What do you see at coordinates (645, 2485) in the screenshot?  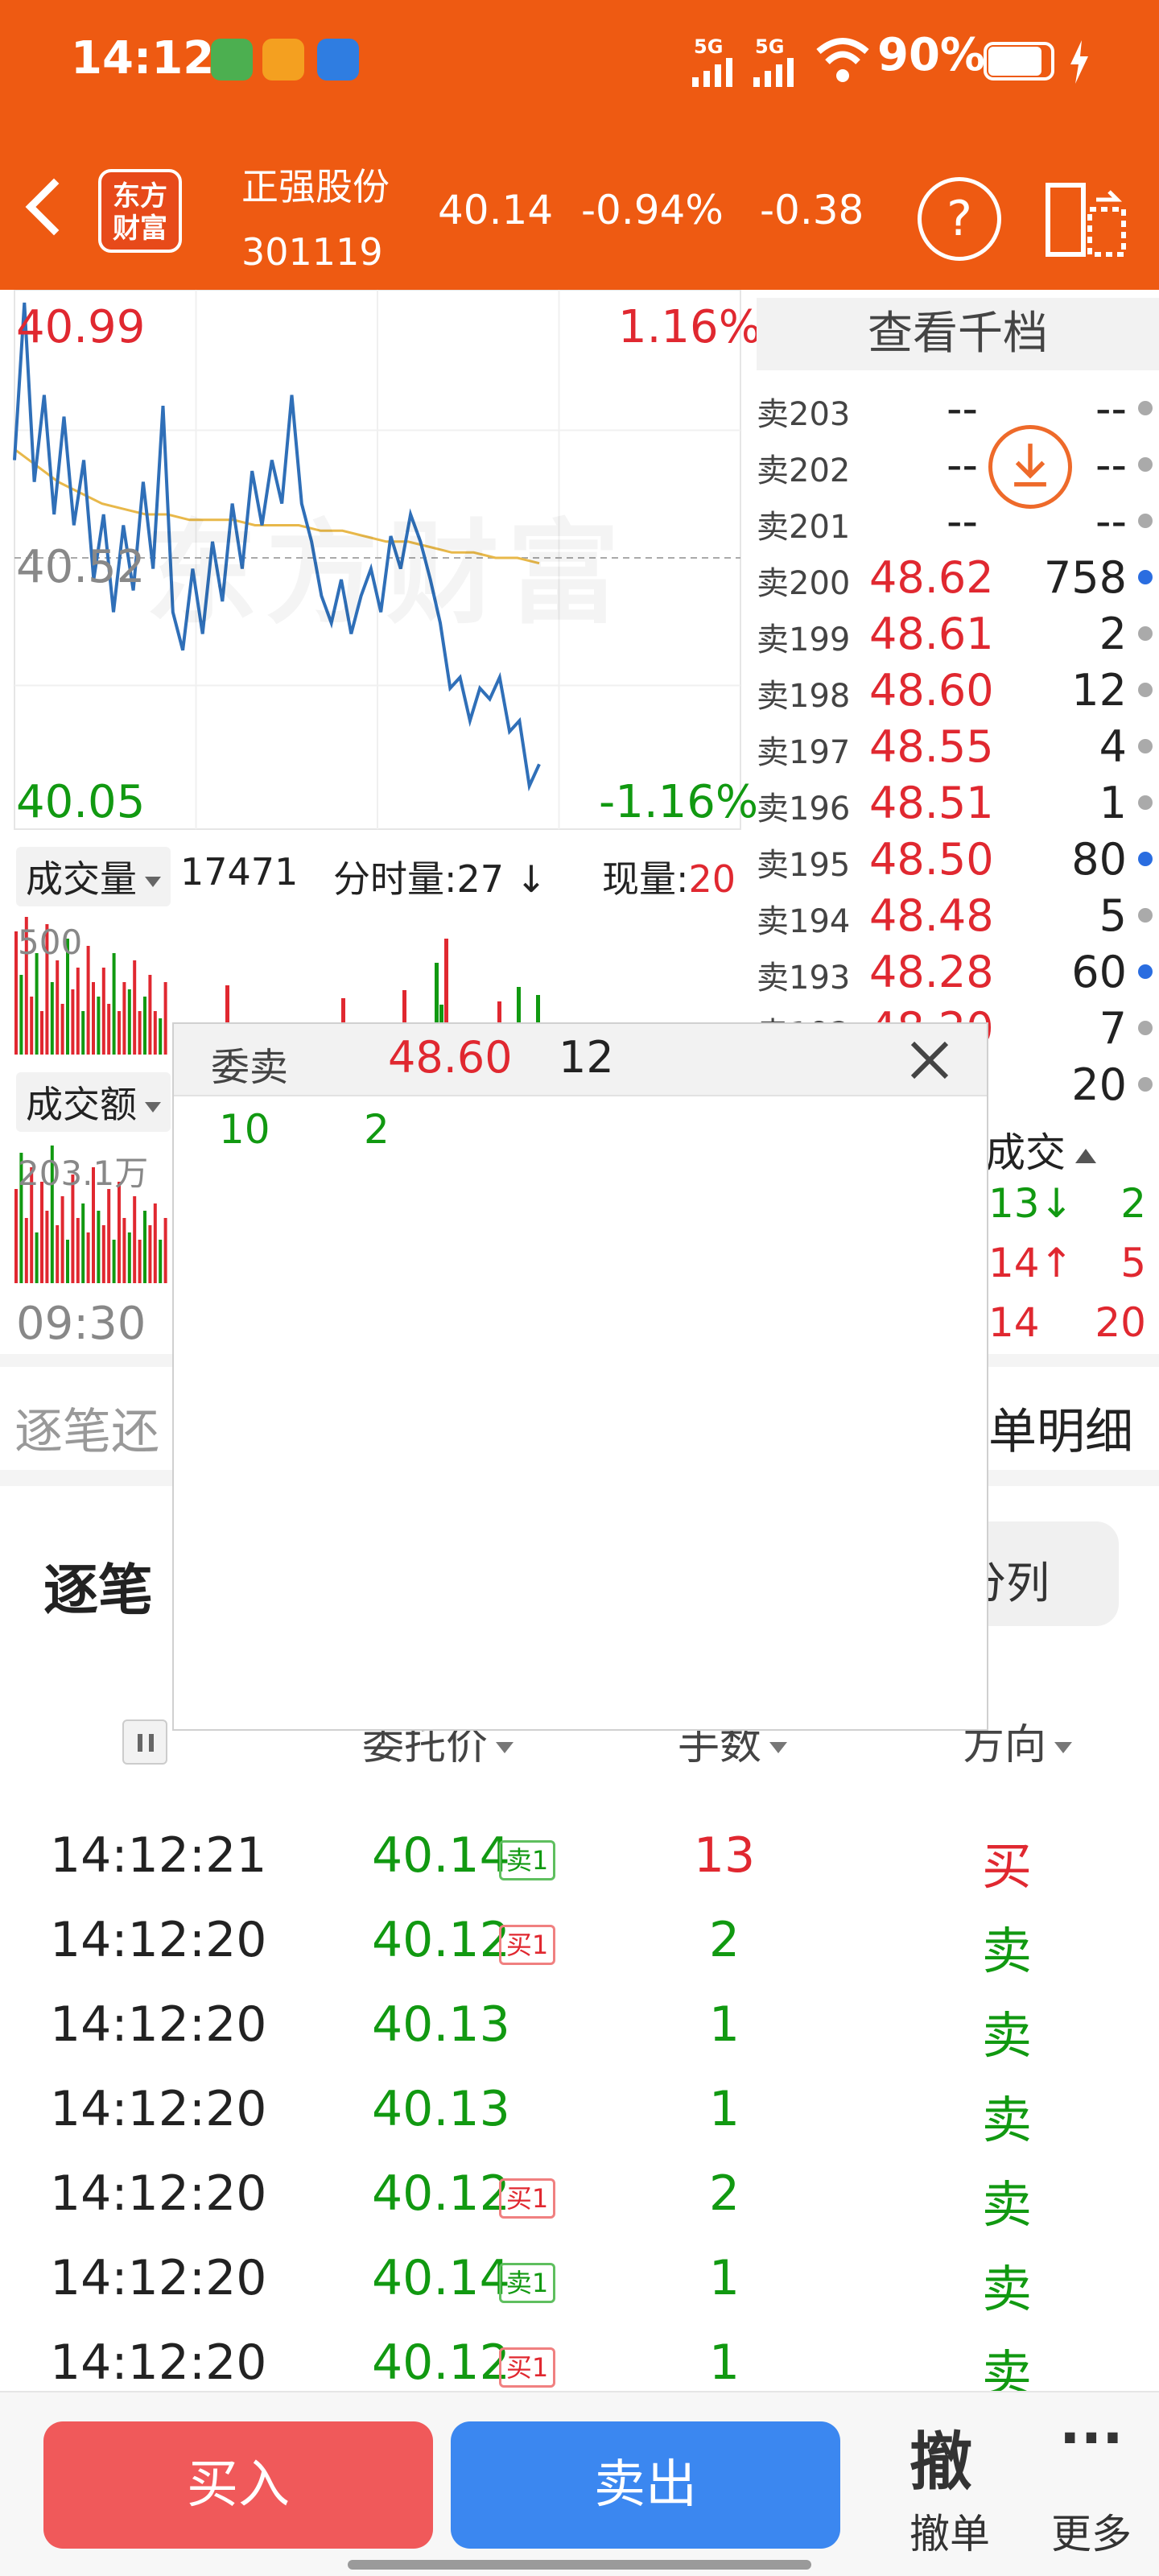 I see `sell-button: 卖出` at bounding box center [645, 2485].